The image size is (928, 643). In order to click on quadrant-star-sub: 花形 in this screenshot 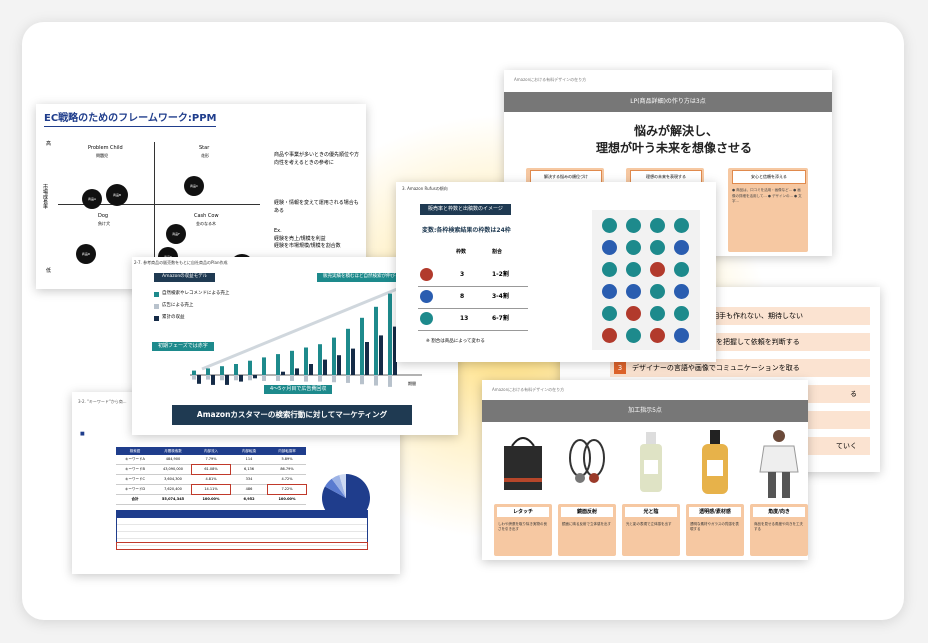, I will do `click(205, 155)`.